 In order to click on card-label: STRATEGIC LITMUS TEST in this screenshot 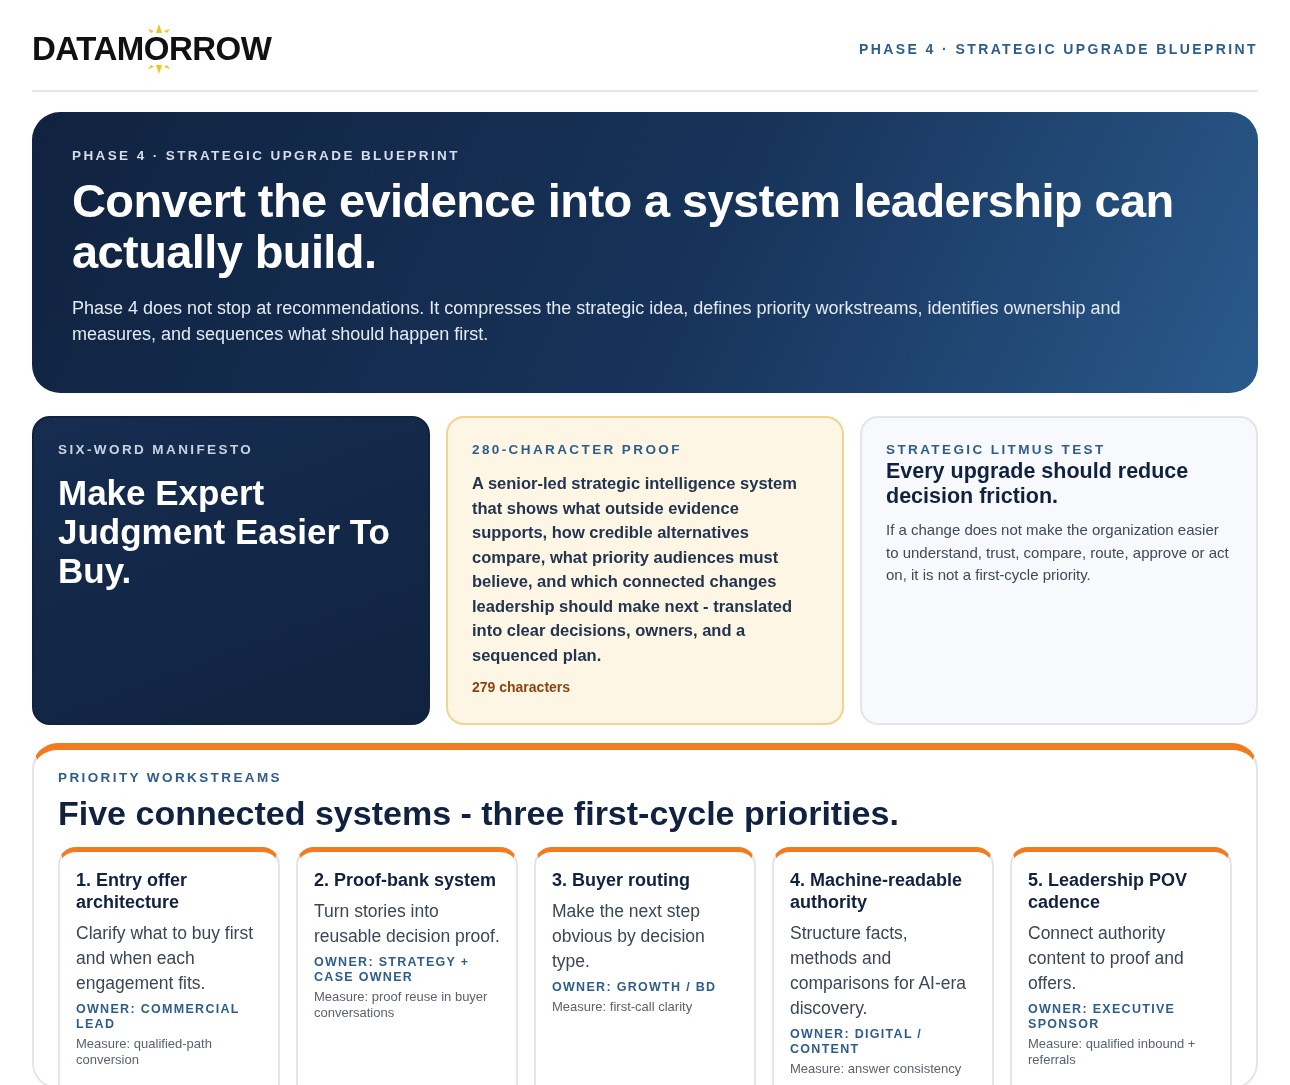, I will do `click(996, 449)`.